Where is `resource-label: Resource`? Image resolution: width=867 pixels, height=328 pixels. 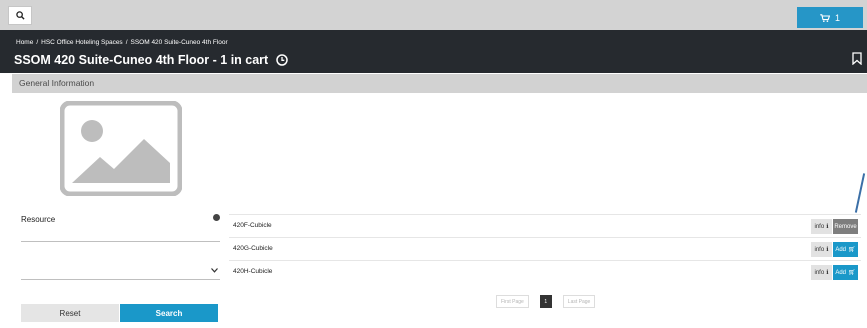
resource-label: Resource is located at coordinates (38, 219).